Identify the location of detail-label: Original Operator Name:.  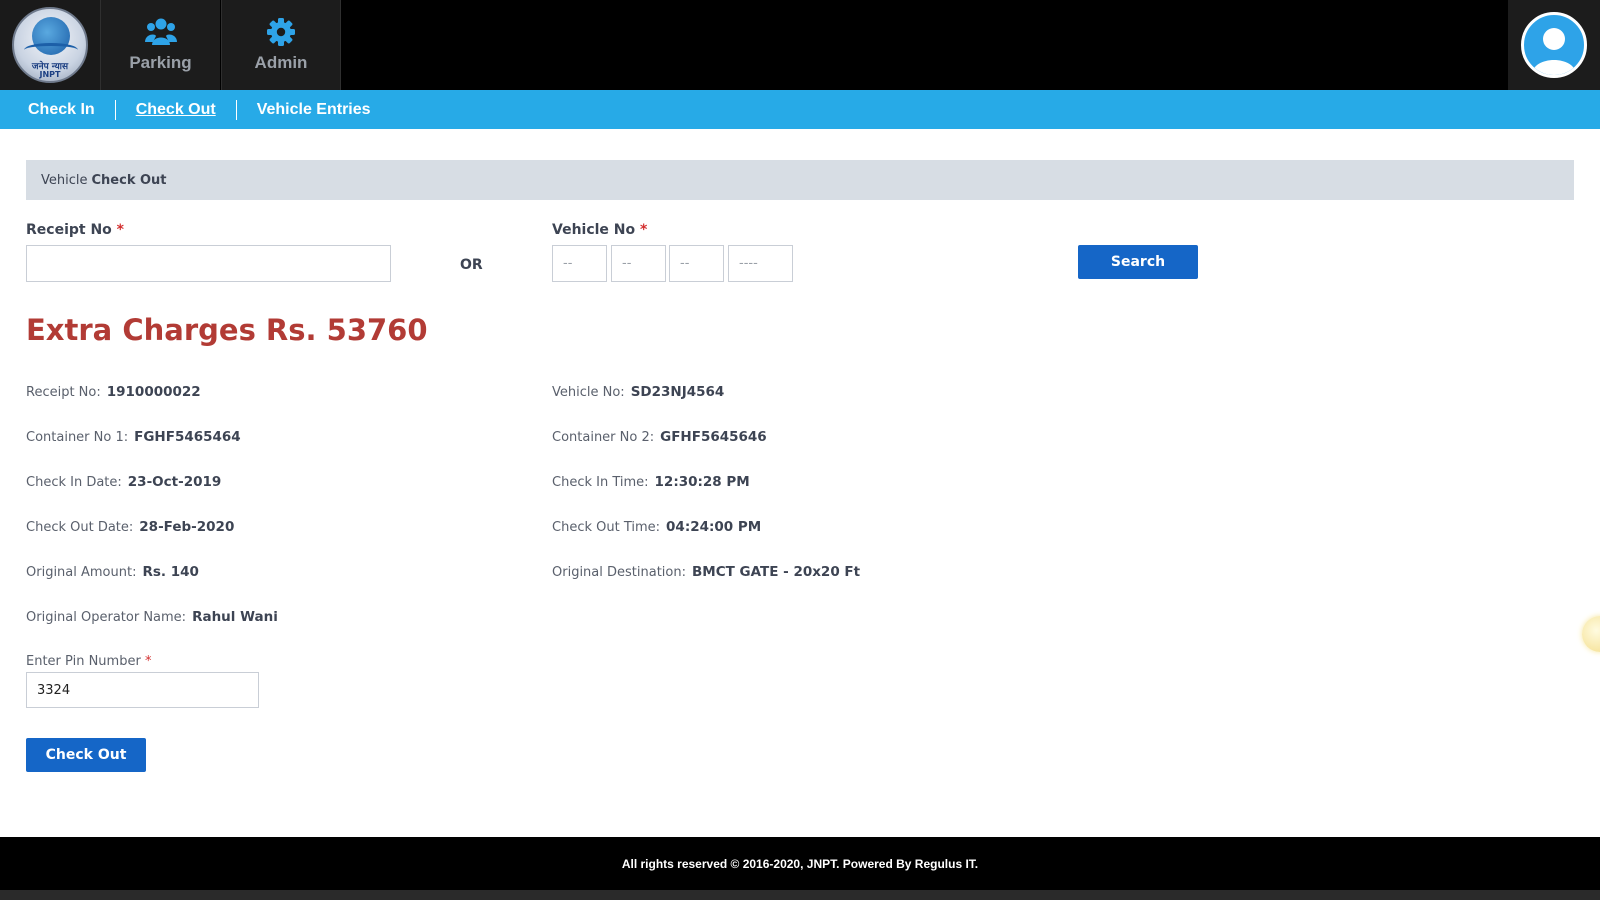
(106, 617).